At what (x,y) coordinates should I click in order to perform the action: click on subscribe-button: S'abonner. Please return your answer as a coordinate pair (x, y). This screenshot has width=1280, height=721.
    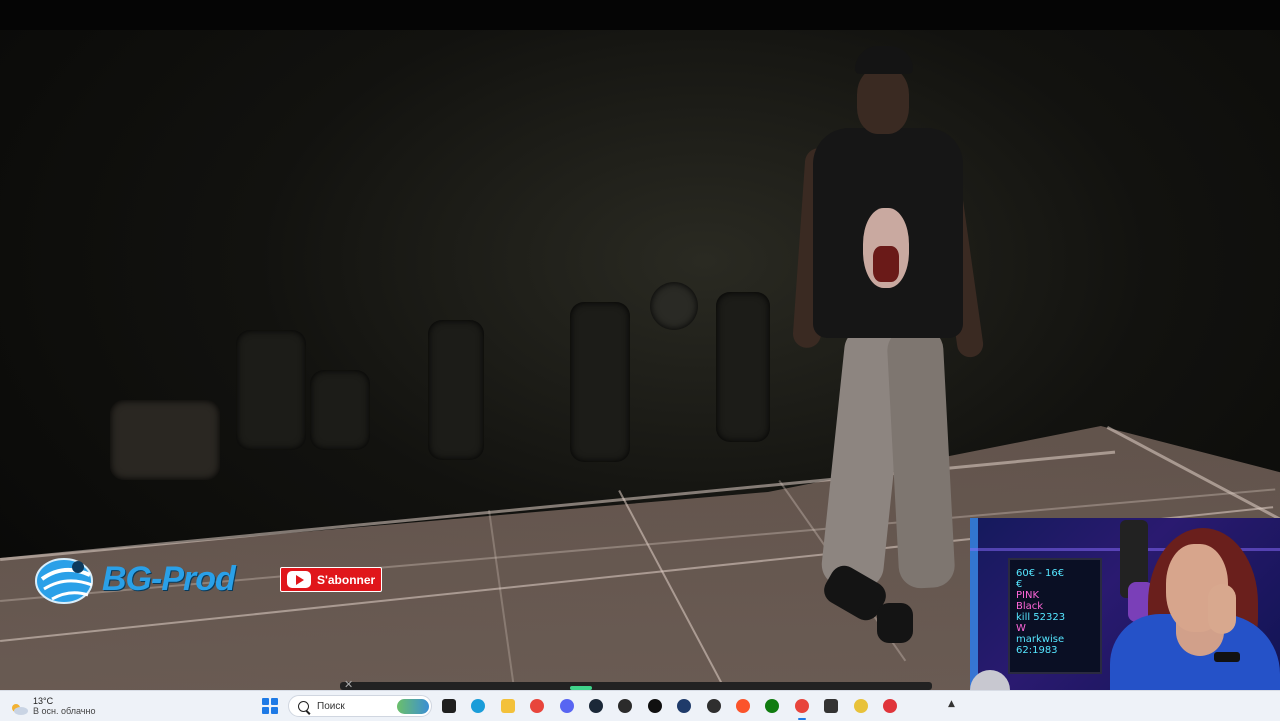
    Looking at the image, I should click on (331, 579).